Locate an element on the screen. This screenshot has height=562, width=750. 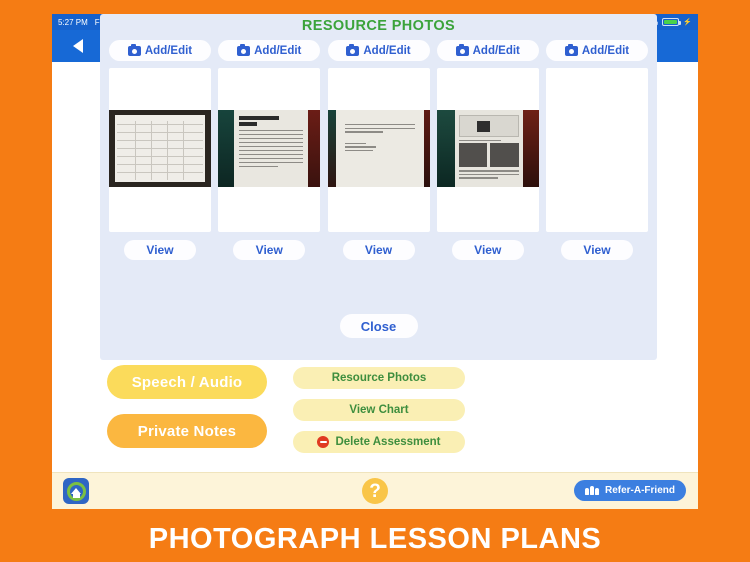
back-arrow-icon is located at coordinates (78, 46).